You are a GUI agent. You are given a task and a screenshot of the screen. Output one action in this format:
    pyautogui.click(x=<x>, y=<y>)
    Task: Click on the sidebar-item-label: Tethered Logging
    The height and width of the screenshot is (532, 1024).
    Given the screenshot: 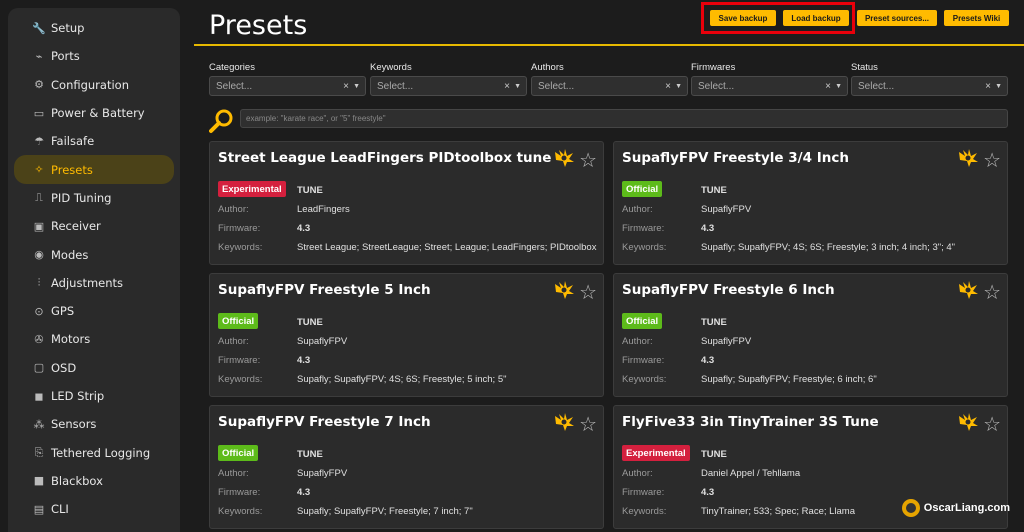 What is the action you would take?
    pyautogui.click(x=101, y=452)
    